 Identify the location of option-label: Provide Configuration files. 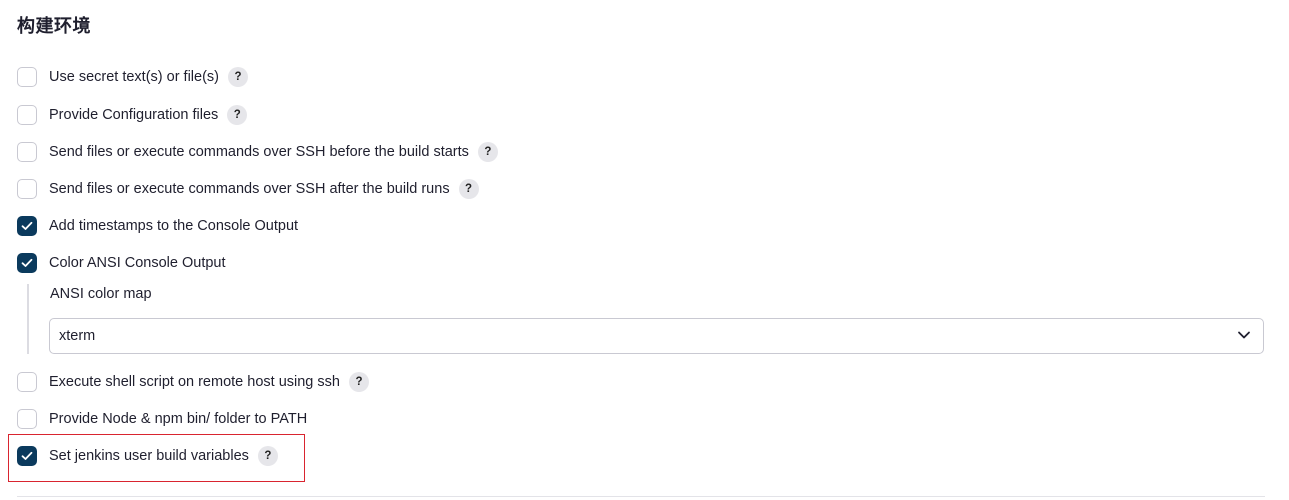
(134, 115).